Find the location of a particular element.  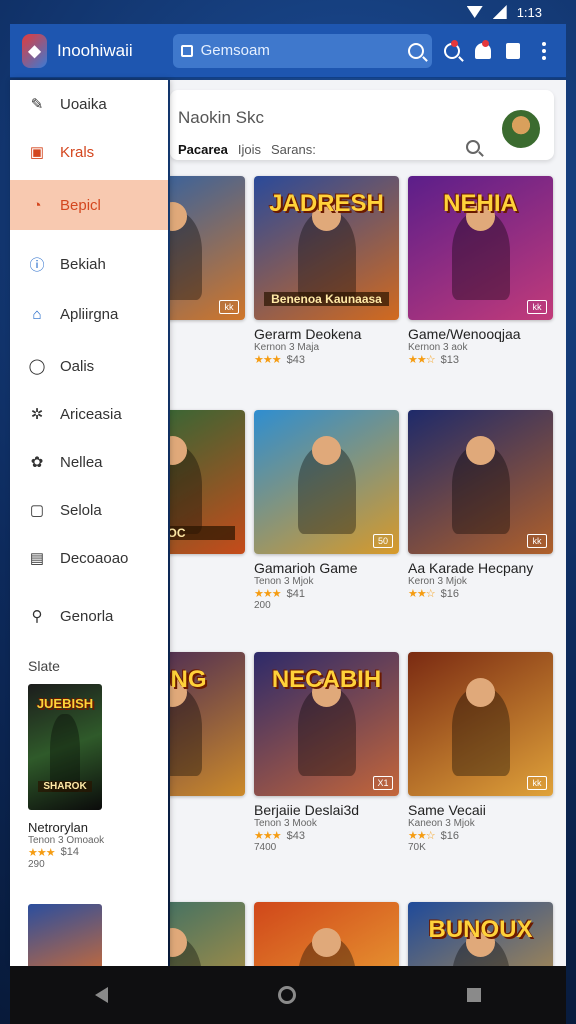

tab-ijois: Ijois is located at coordinates (249, 149).